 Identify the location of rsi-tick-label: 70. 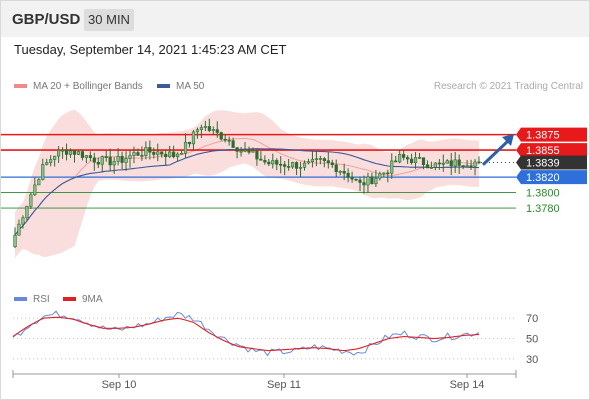
(532, 319).